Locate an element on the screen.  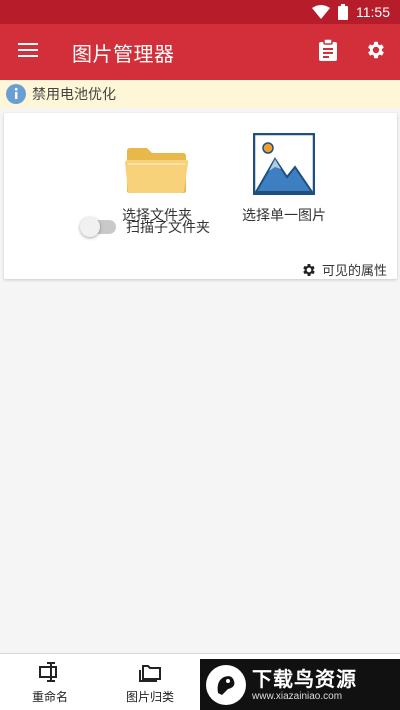
menu-button is located at coordinates (28, 52).